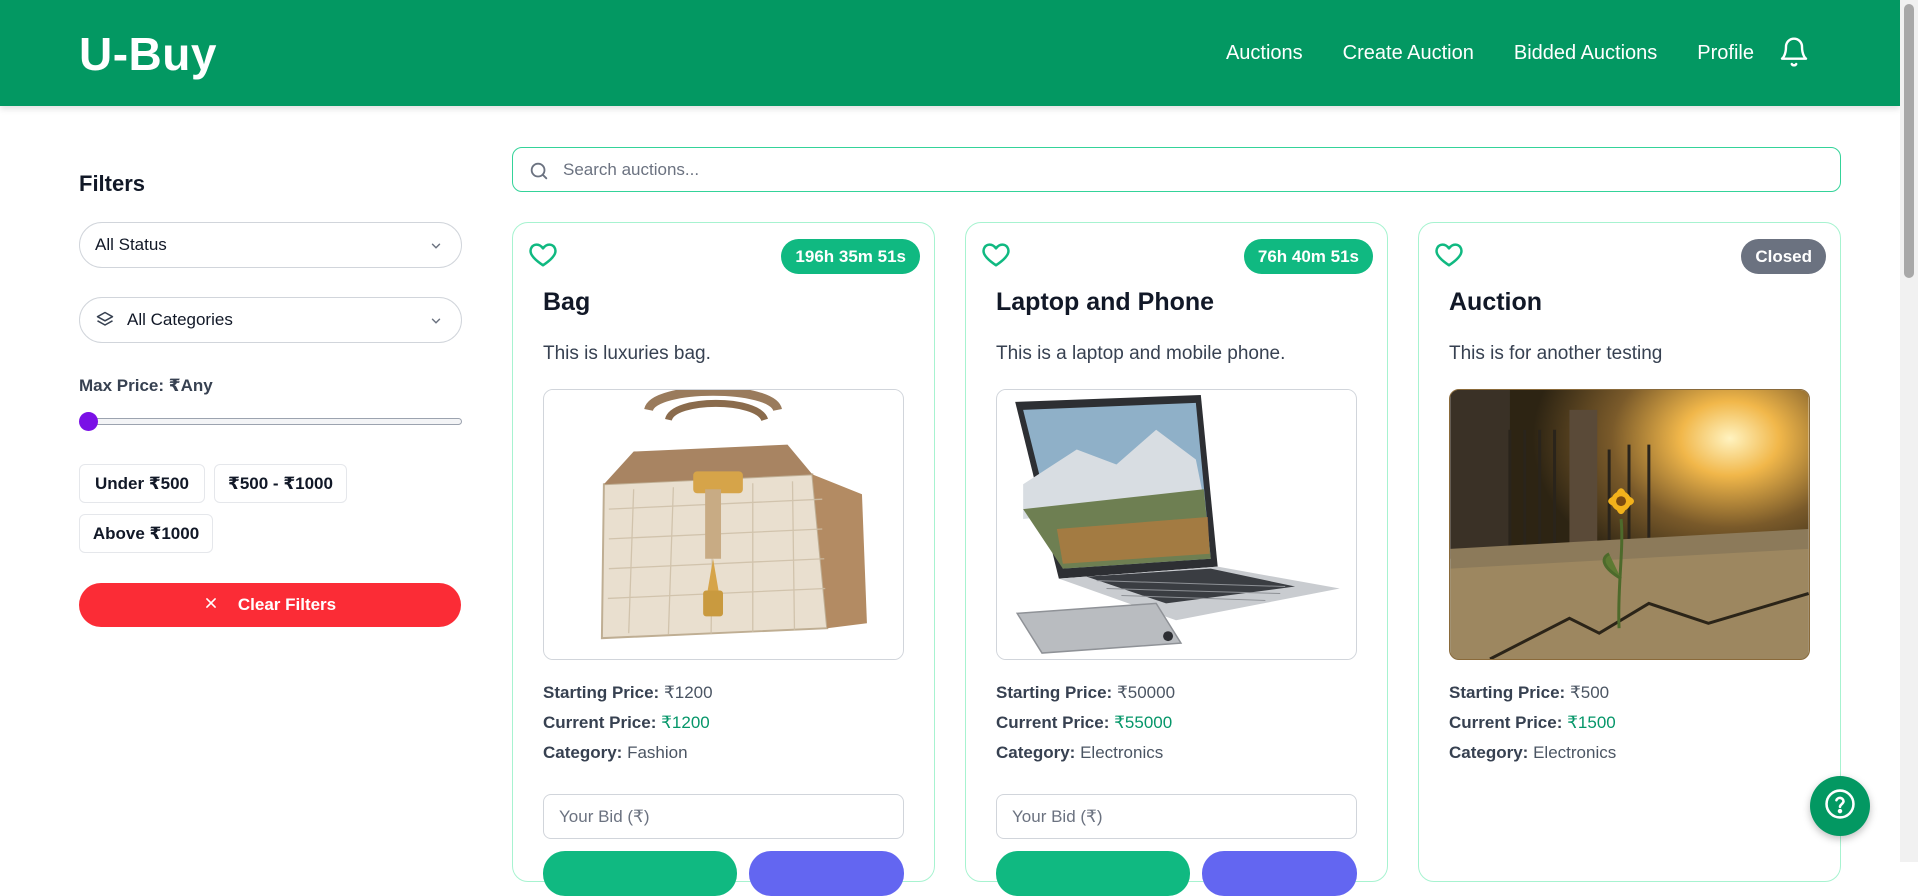 The height and width of the screenshot is (896, 1918). Describe the element at coordinates (146, 533) in the screenshot. I see `price-chip-above-1000: Above ₹1000` at that location.